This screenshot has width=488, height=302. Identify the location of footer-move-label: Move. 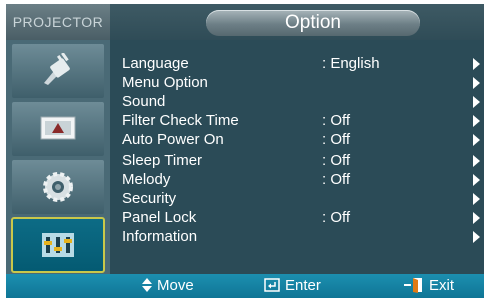
(175, 285).